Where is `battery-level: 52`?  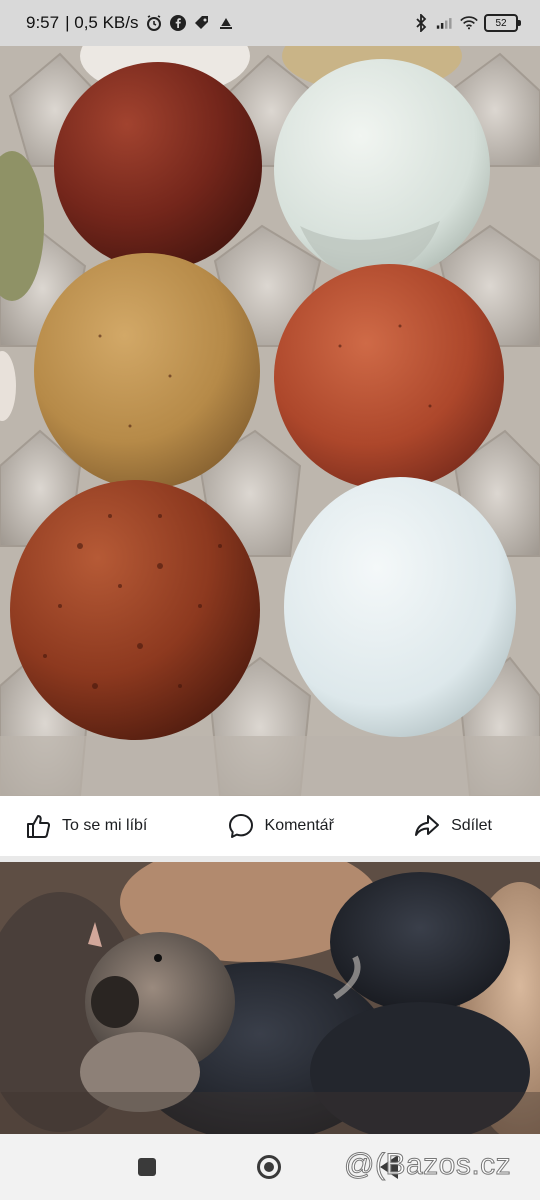 battery-level: 52 is located at coordinates (501, 23).